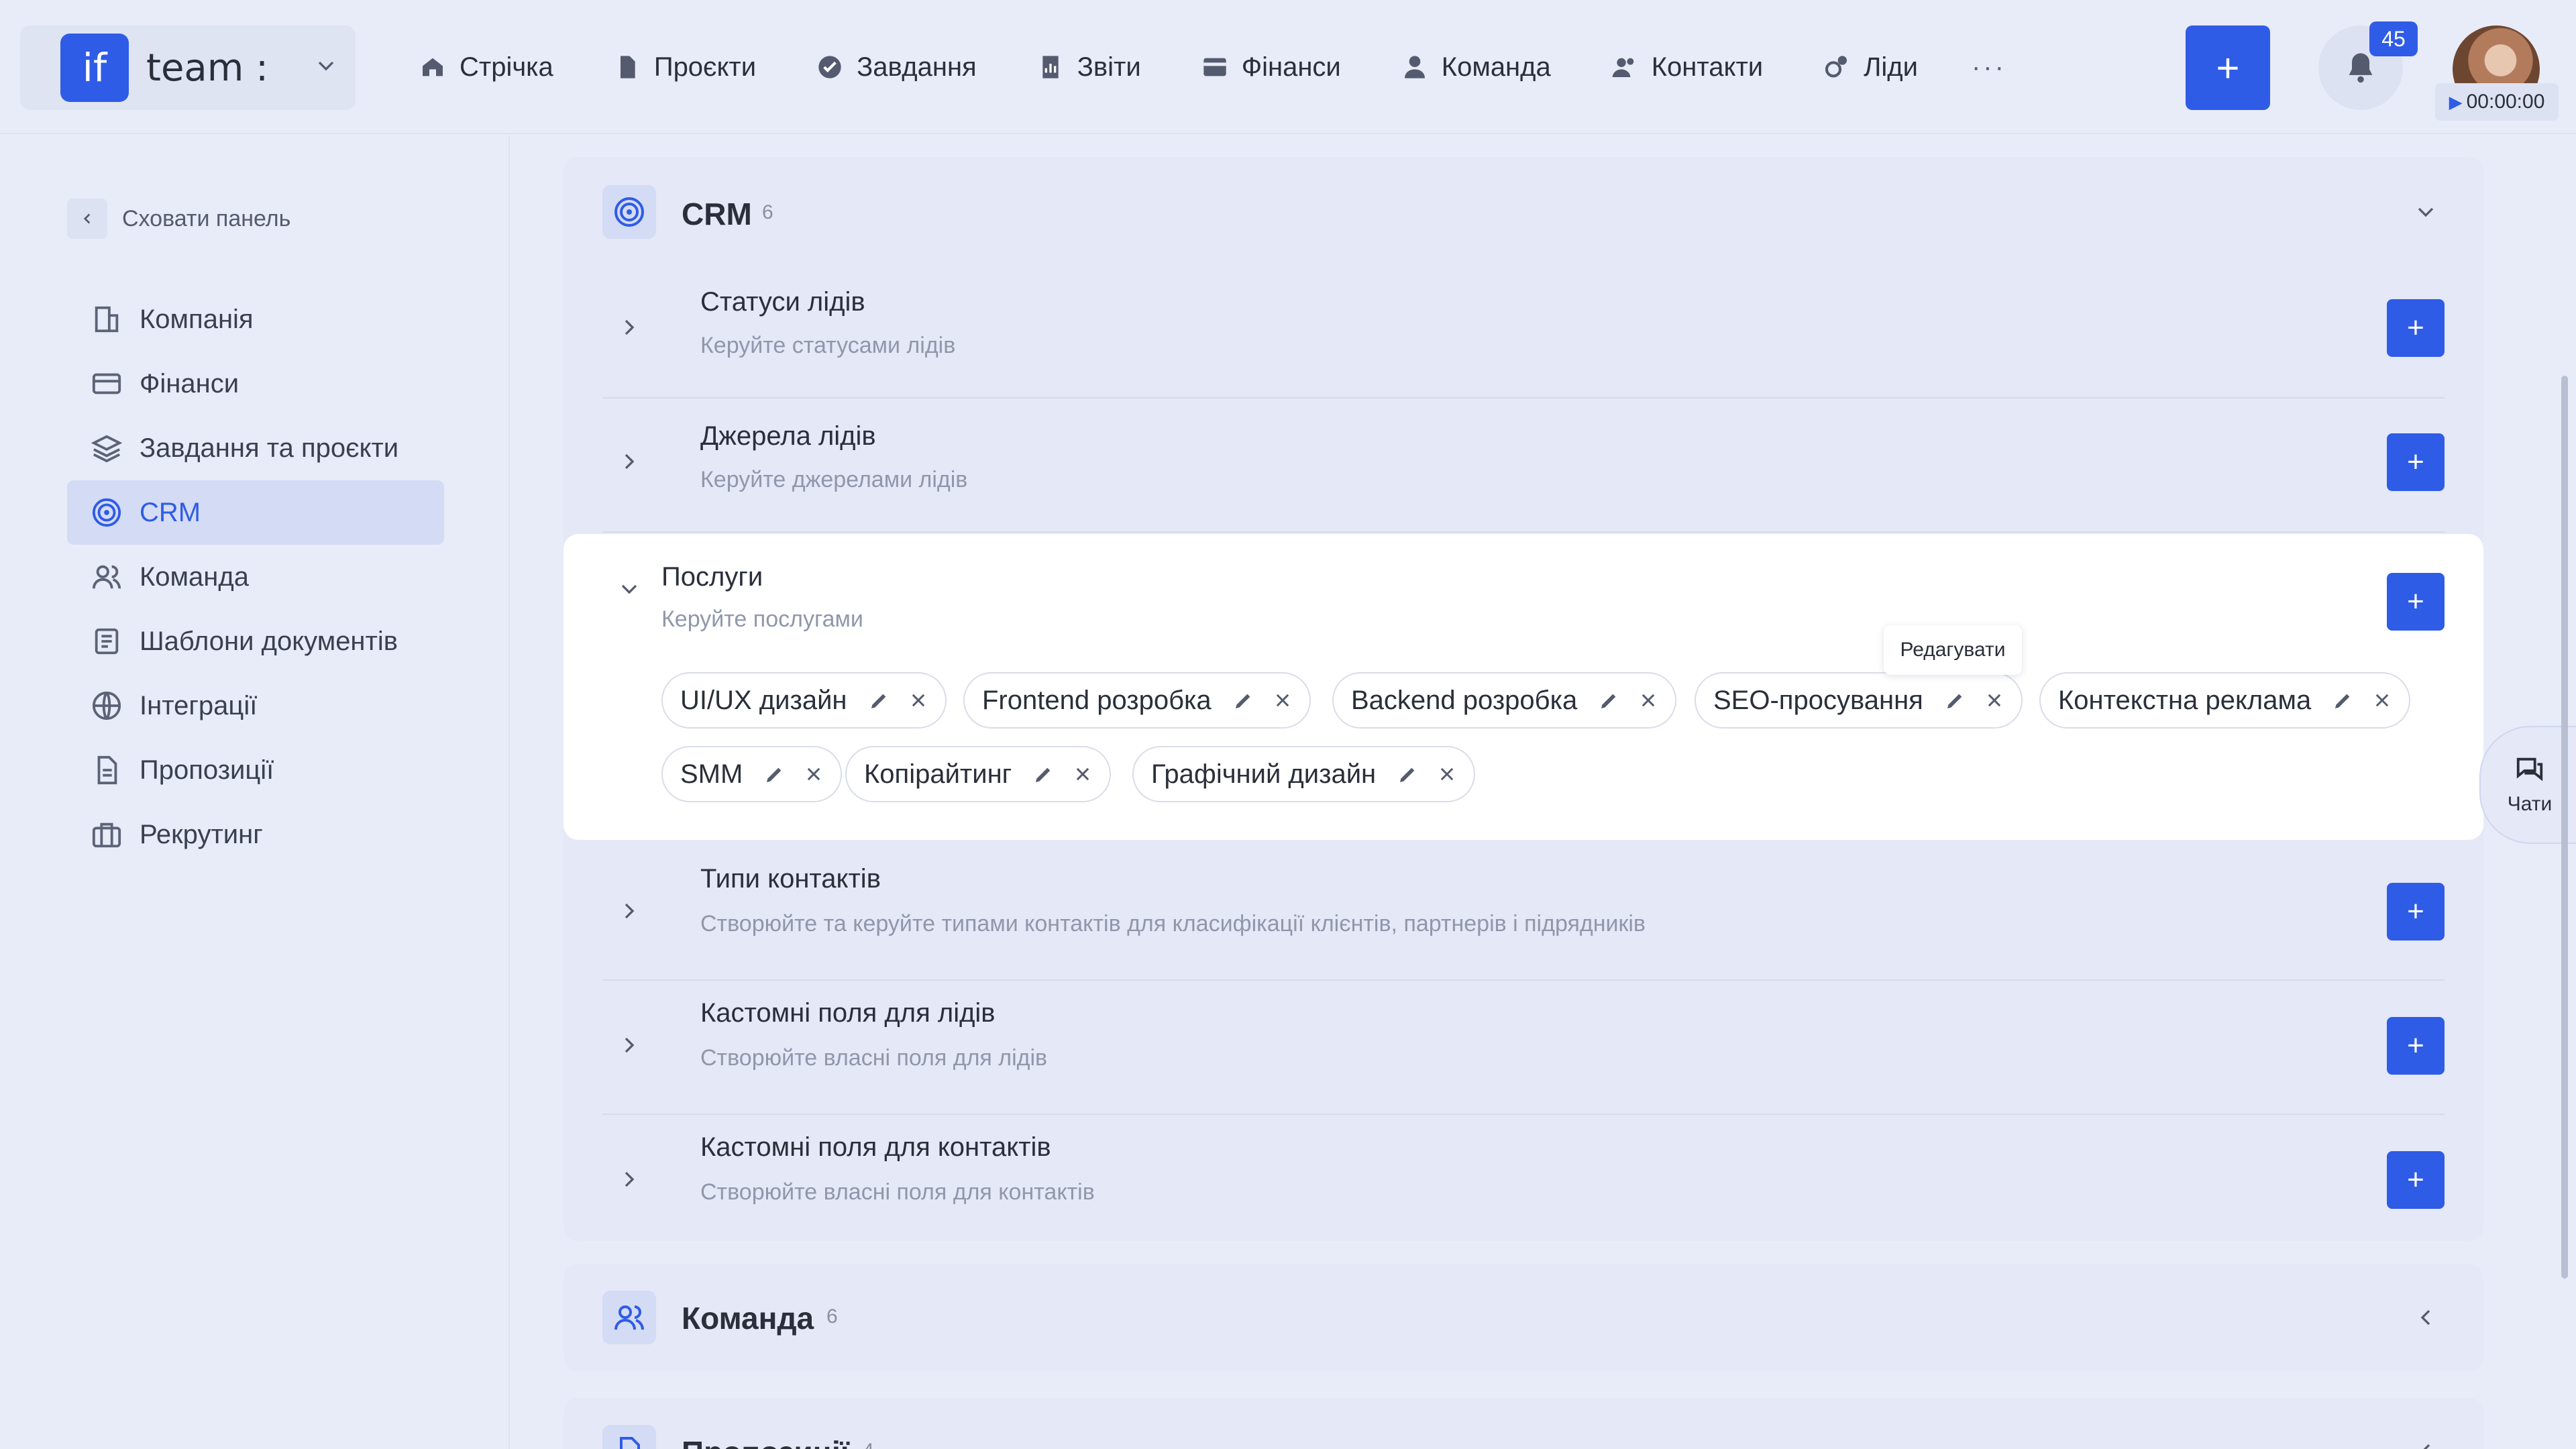 The width and height of the screenshot is (2576, 1449). What do you see at coordinates (2416, 912) in the screenshot?
I see `add-contact-type-button: +` at bounding box center [2416, 912].